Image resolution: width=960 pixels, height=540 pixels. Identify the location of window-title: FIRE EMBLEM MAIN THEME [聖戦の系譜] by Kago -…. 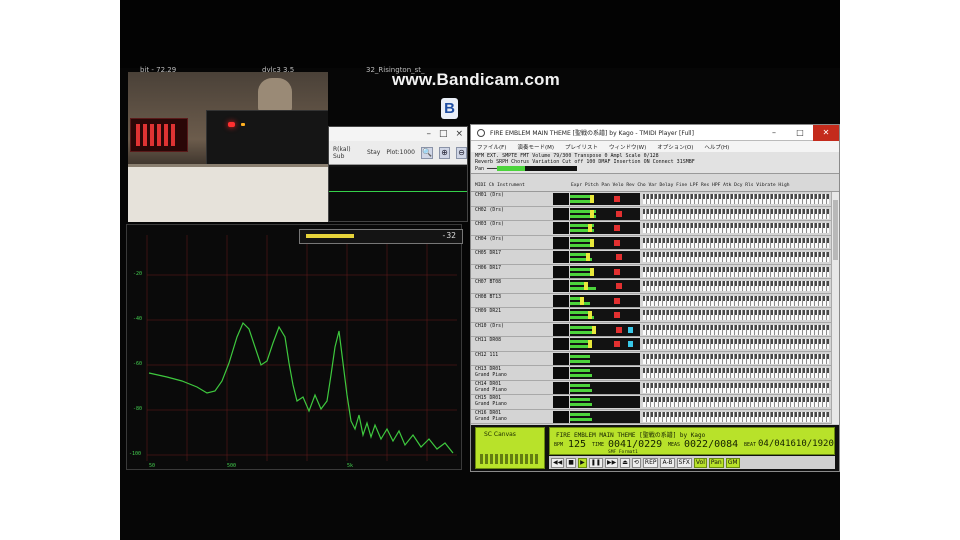
(592, 133).